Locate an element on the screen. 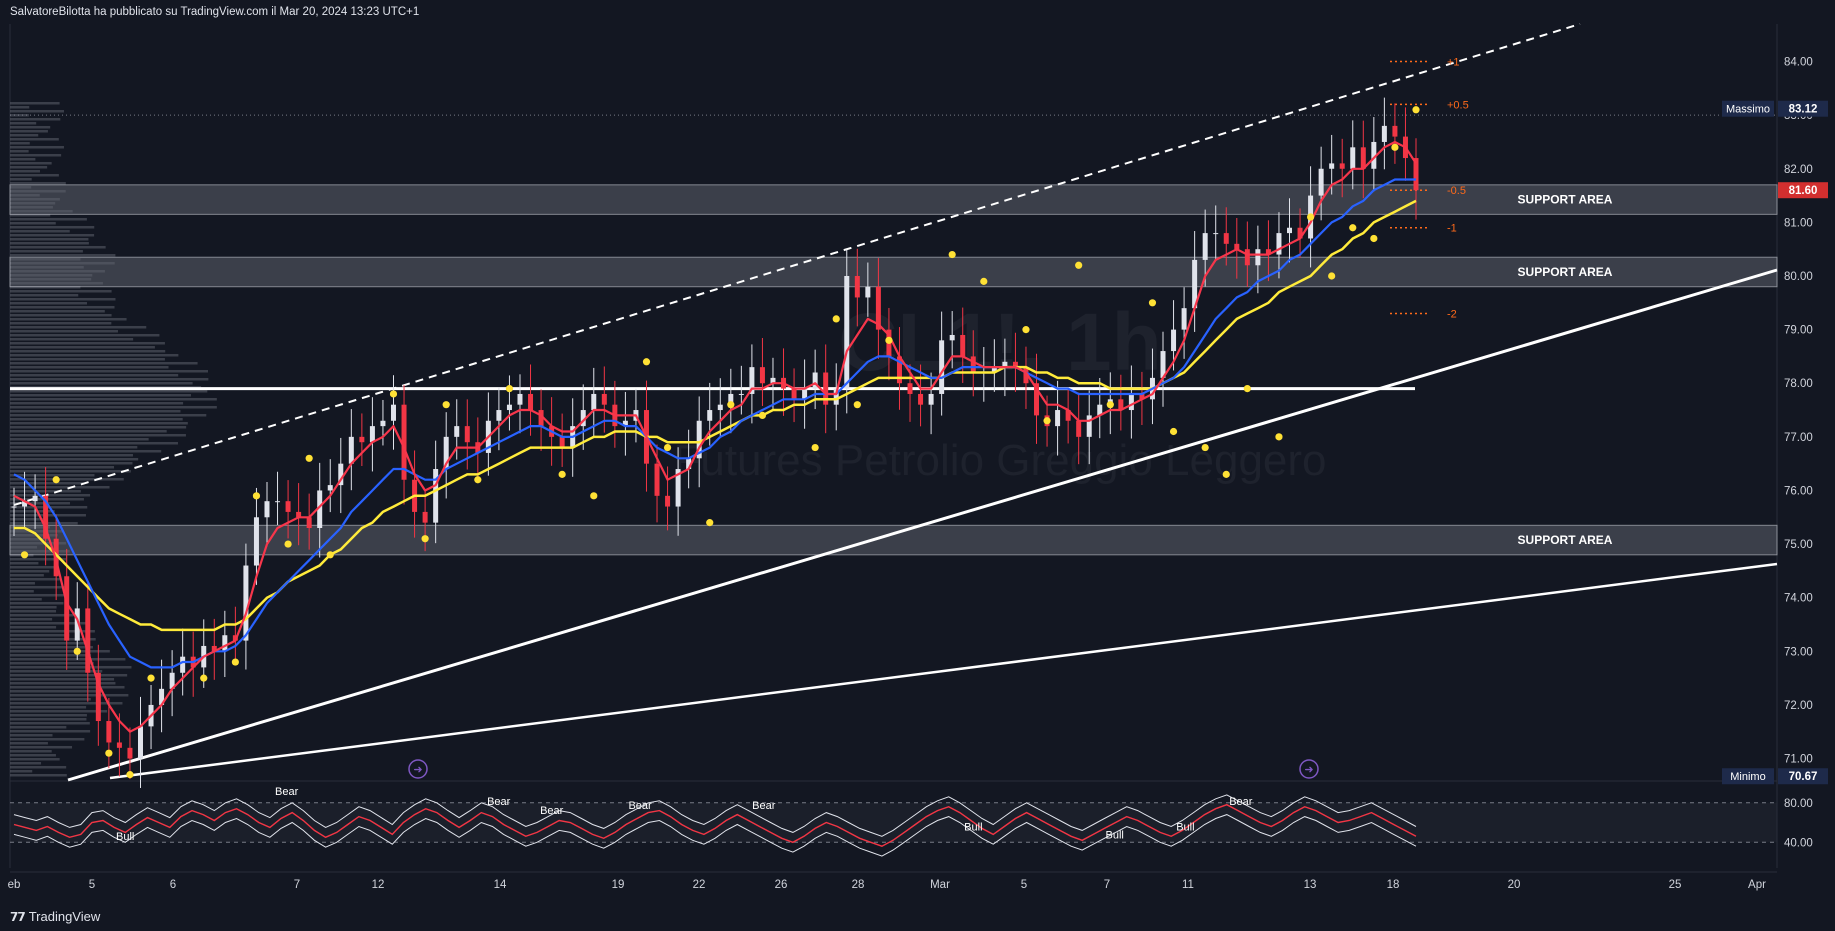  time-tick-label: 14 is located at coordinates (500, 885).